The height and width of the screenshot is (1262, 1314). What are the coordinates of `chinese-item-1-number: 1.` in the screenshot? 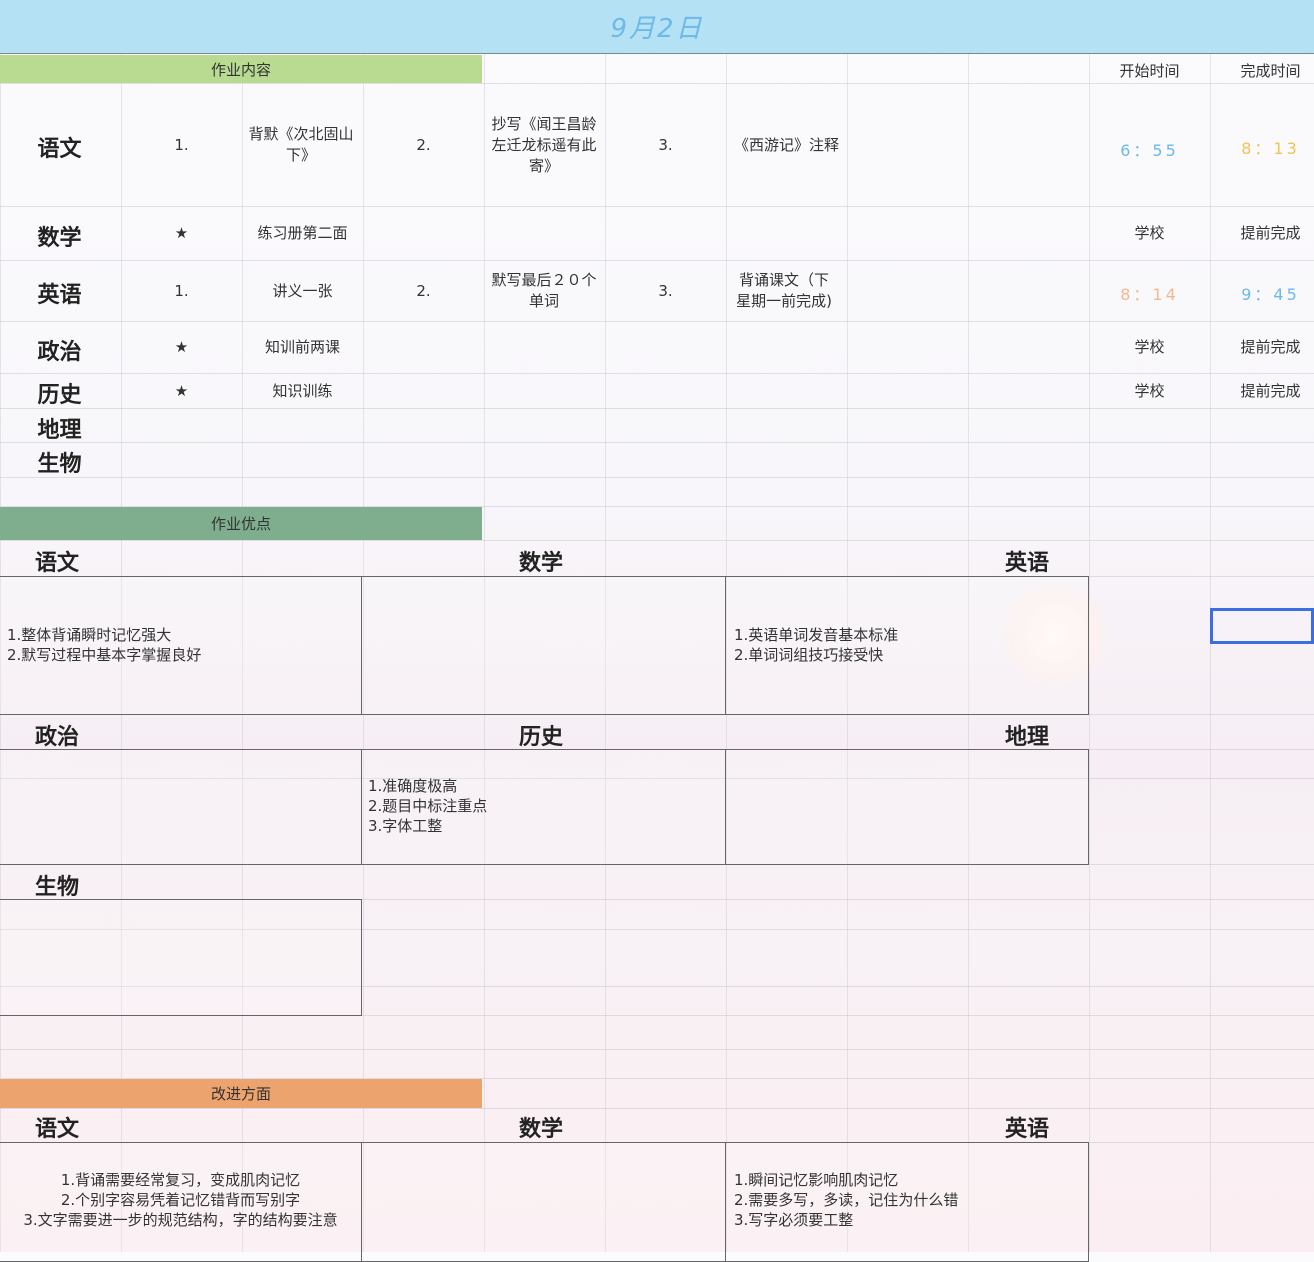 It's located at (181, 145).